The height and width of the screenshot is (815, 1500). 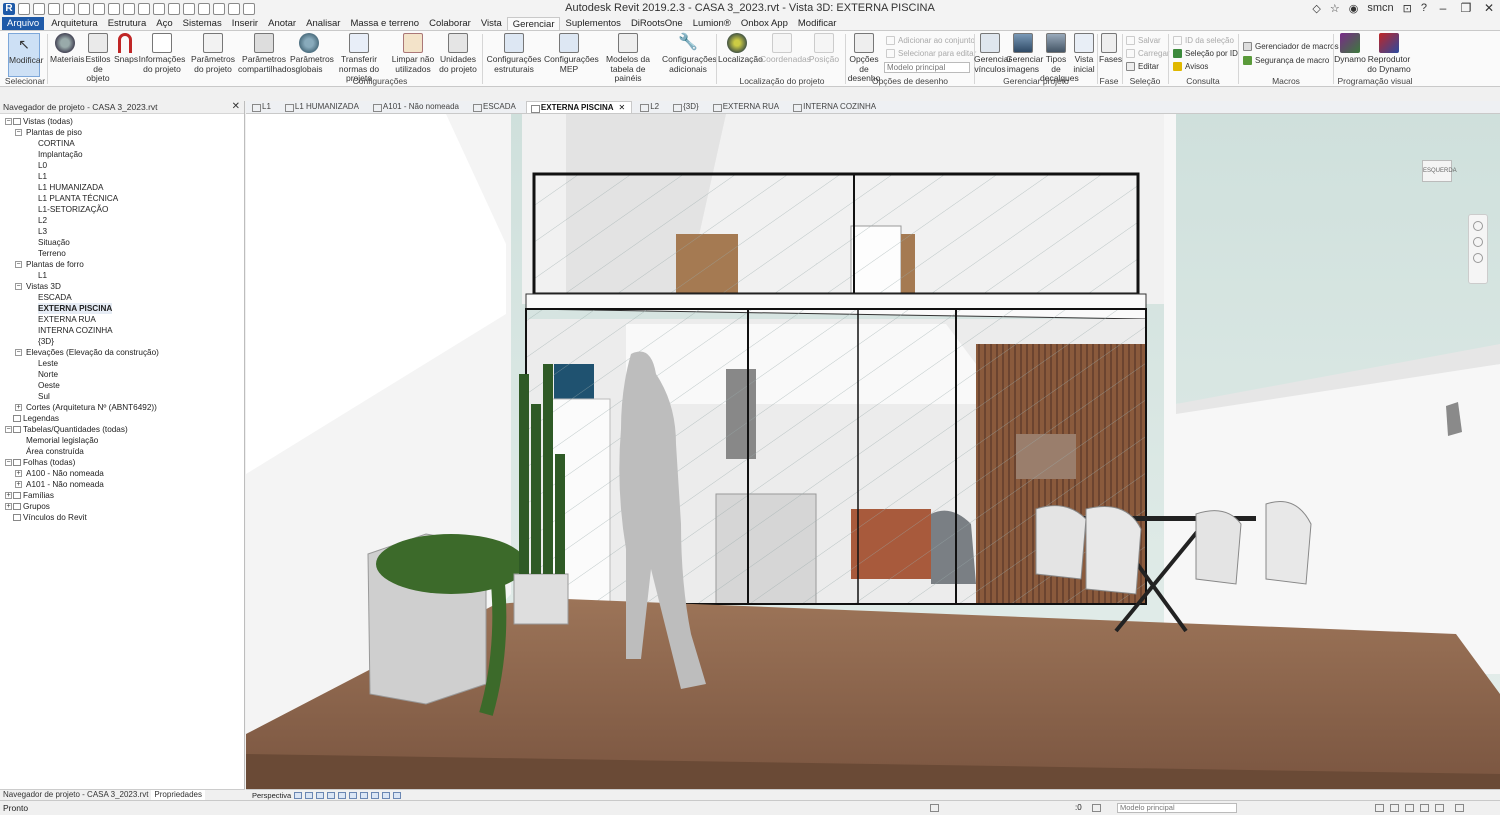 What do you see at coordinates (56, 143) in the screenshot?
I see `tree-item: CORTINA` at bounding box center [56, 143].